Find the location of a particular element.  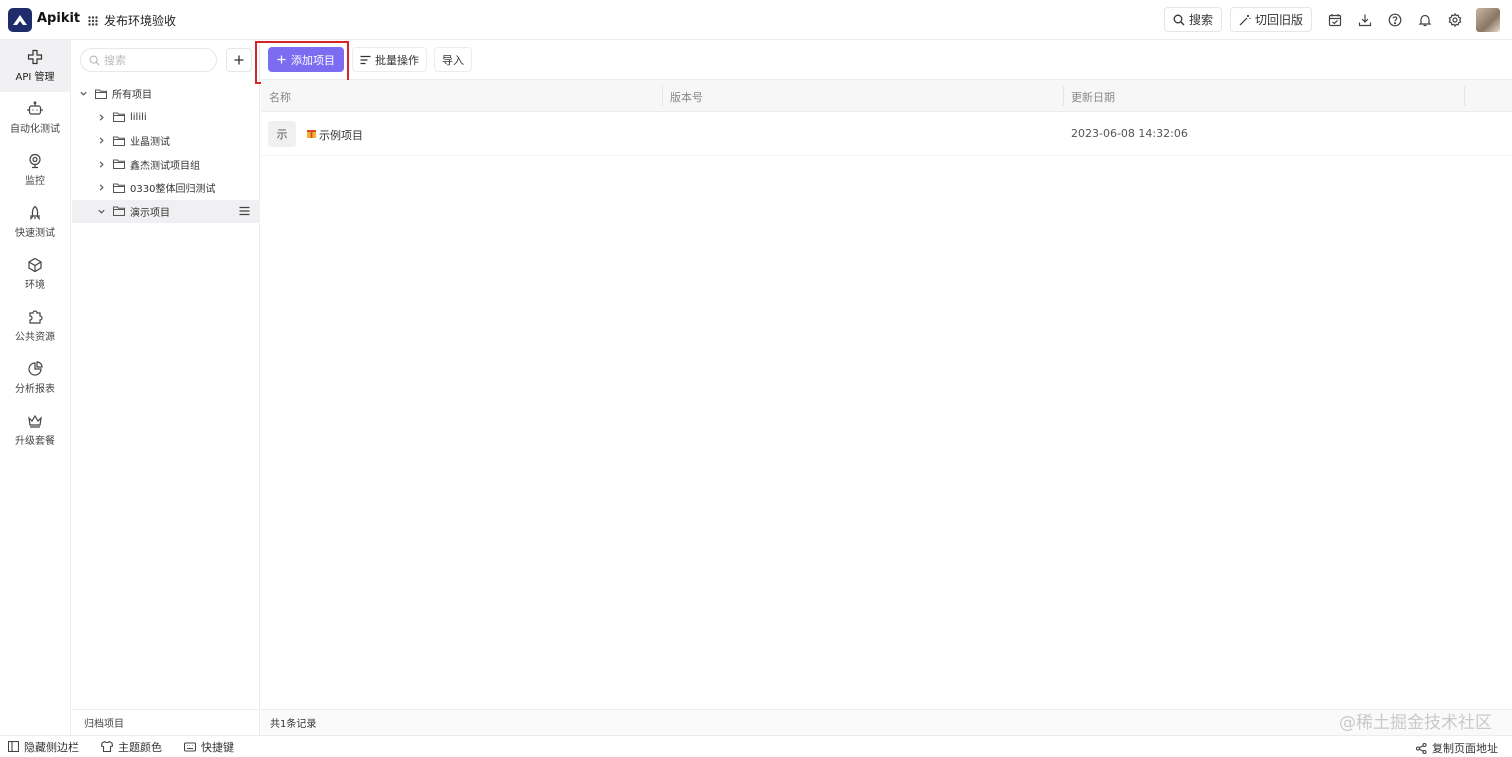

tree-item-label: 鑫杰测试项目组 is located at coordinates (165, 166).